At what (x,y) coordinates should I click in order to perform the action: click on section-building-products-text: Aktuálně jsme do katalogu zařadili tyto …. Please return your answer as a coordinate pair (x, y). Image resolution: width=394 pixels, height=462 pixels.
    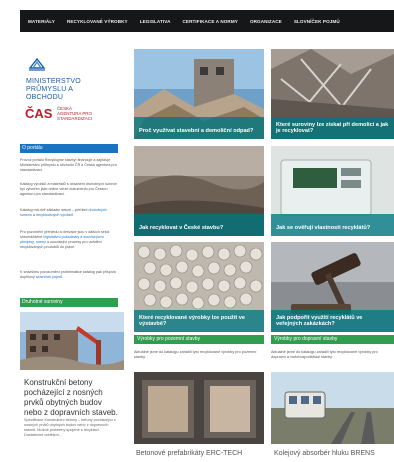
    Looking at the image, I should click on (195, 354).